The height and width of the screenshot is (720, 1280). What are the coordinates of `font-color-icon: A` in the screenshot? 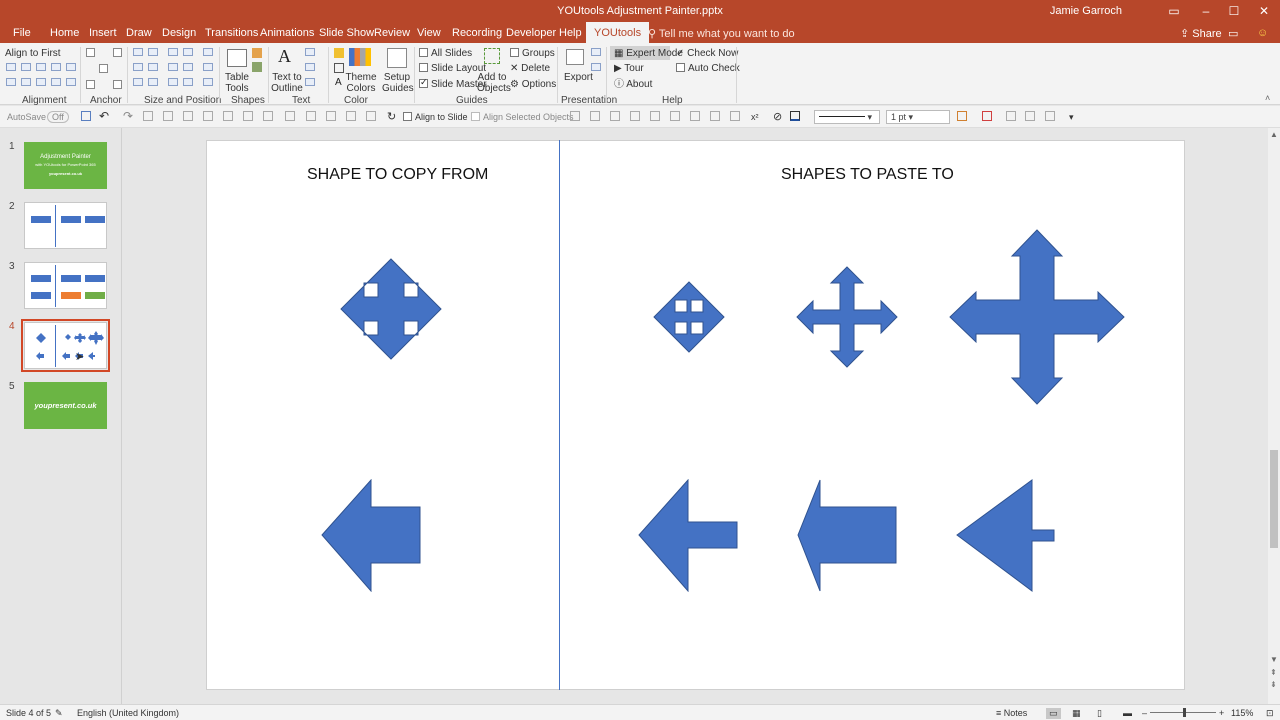 It's located at (338, 82).